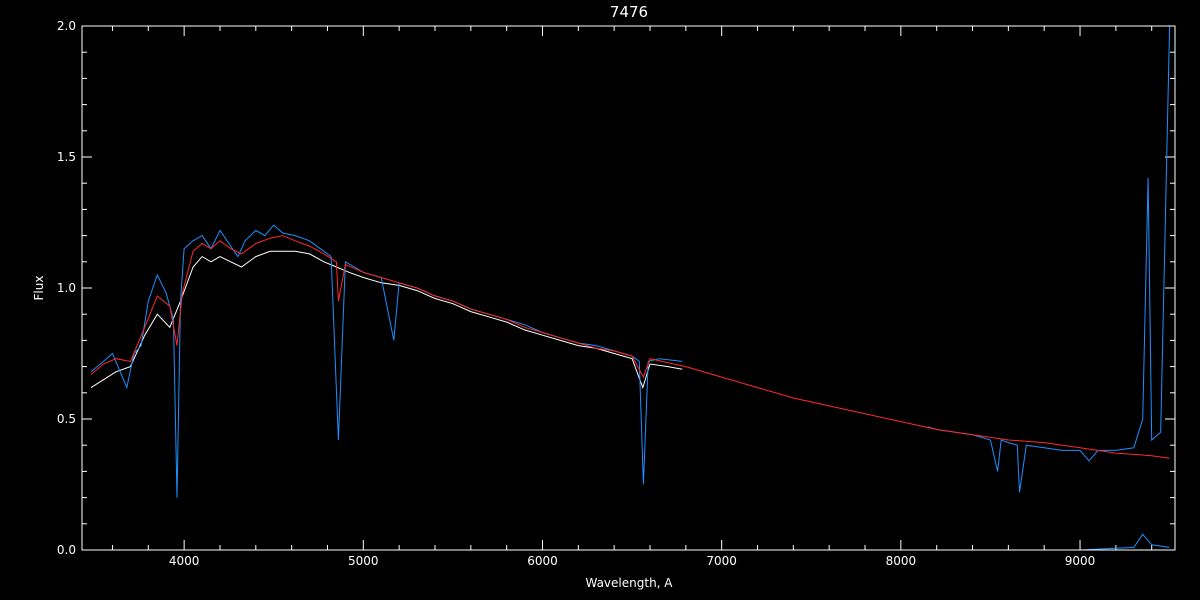 The height and width of the screenshot is (600, 1200). Describe the element at coordinates (66, 288) in the screenshot. I see `y-tick-label: 1.0` at that location.